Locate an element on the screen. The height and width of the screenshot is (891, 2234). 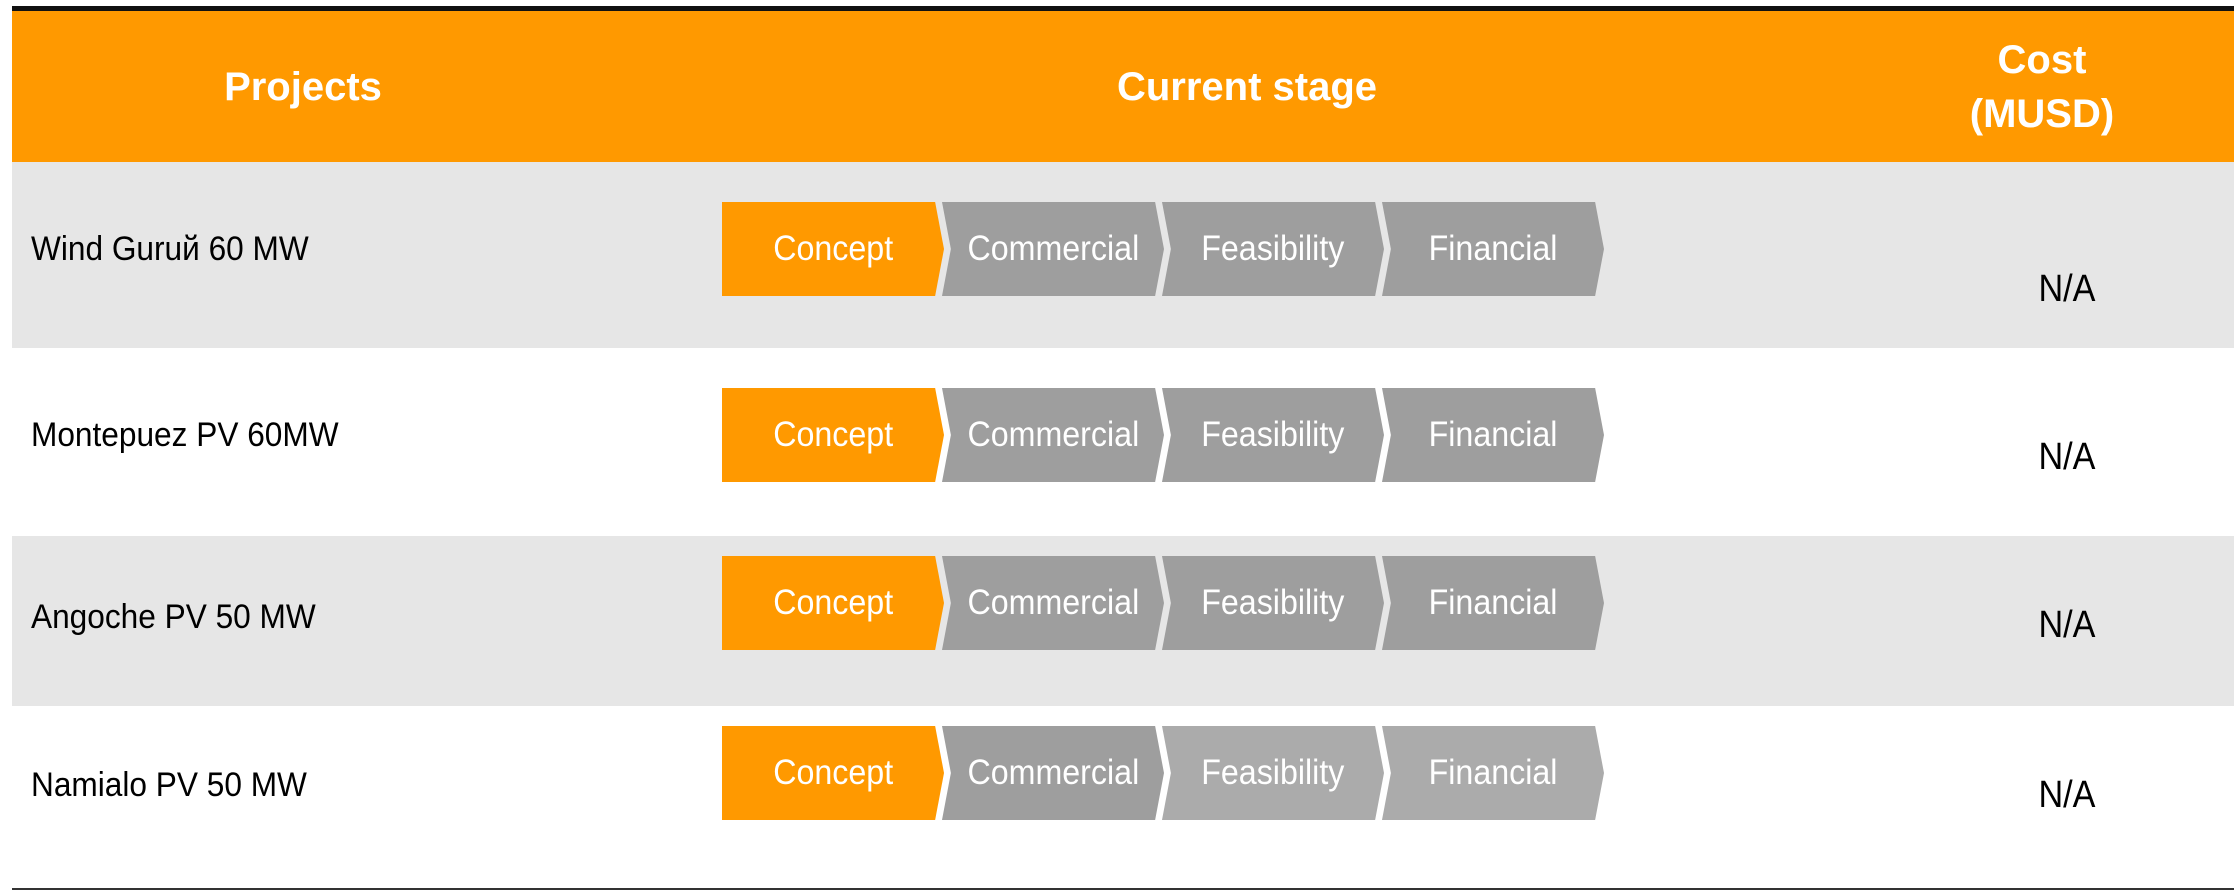
header-current-stage: Current stage is located at coordinates (1247, 86).